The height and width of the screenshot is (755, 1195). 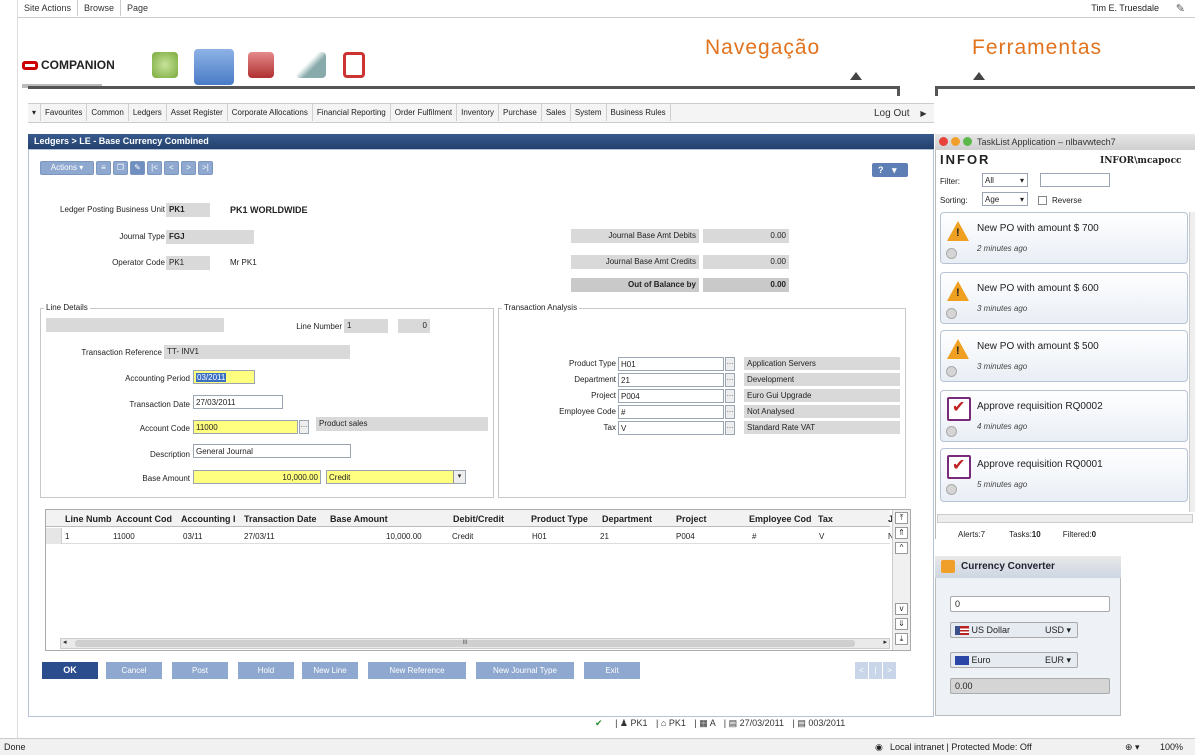 What do you see at coordinates (1132, 747) in the screenshot?
I see `zoom-icon: ⊕ ▾` at bounding box center [1132, 747].